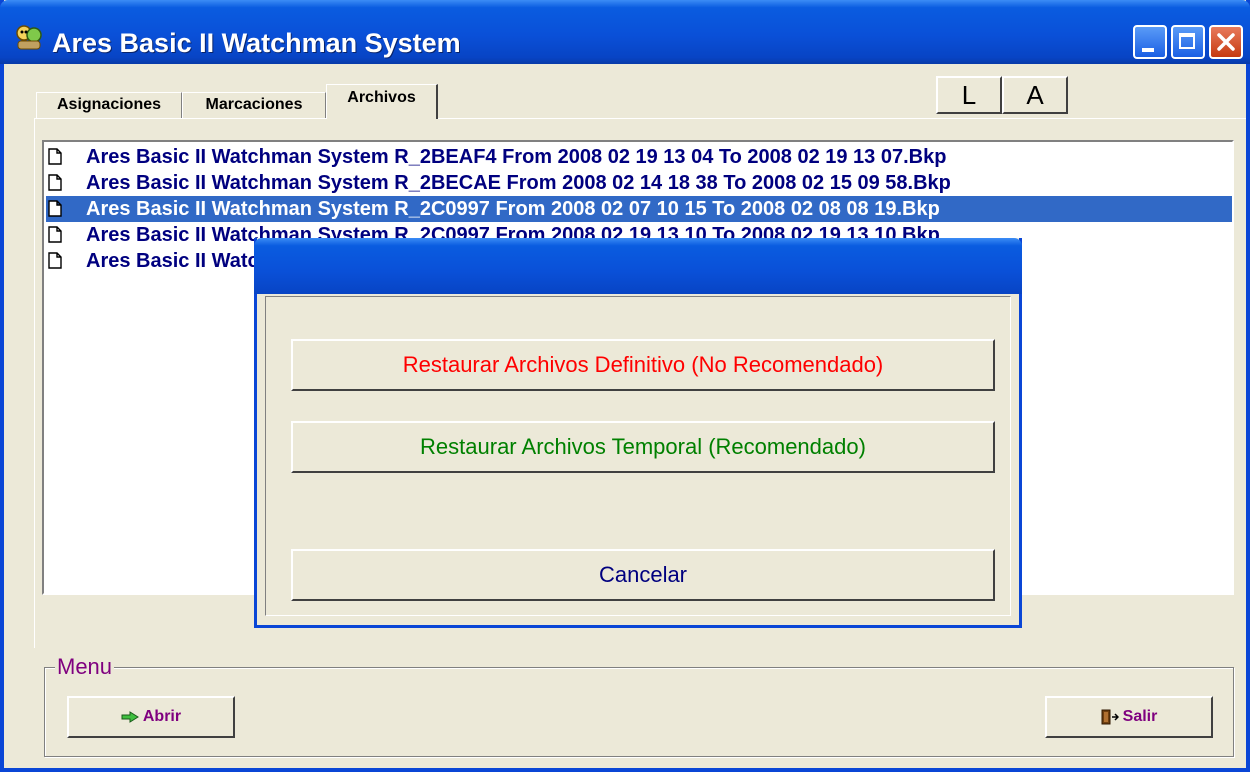 Image resolution: width=1250 pixels, height=772 pixels. I want to click on maximize-icon, so click(1187, 41).